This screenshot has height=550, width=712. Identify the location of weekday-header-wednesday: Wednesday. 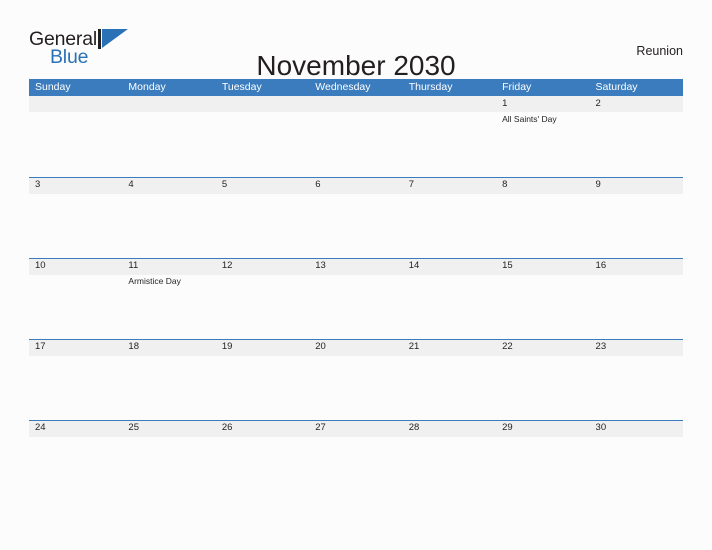
(343, 87).